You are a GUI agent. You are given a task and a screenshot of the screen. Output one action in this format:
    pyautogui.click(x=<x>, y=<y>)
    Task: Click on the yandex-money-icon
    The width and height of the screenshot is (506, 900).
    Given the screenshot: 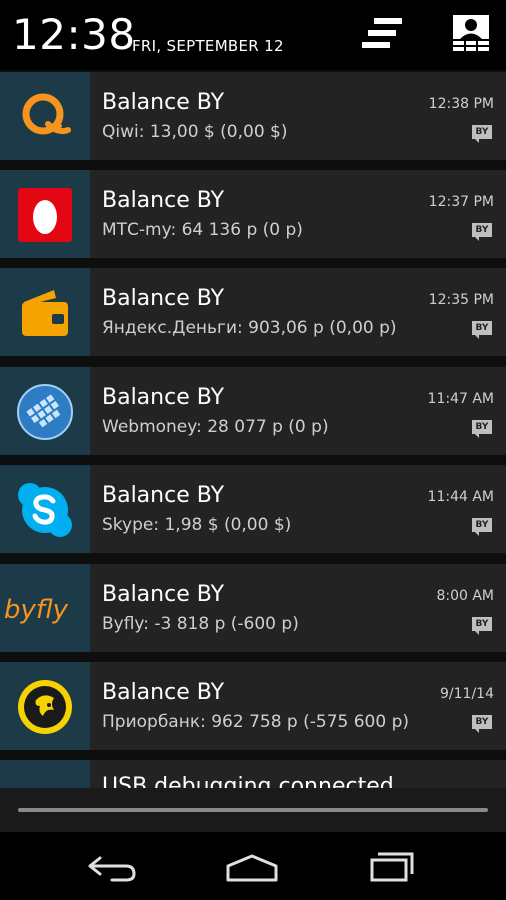 What is the action you would take?
    pyautogui.click(x=45, y=313)
    